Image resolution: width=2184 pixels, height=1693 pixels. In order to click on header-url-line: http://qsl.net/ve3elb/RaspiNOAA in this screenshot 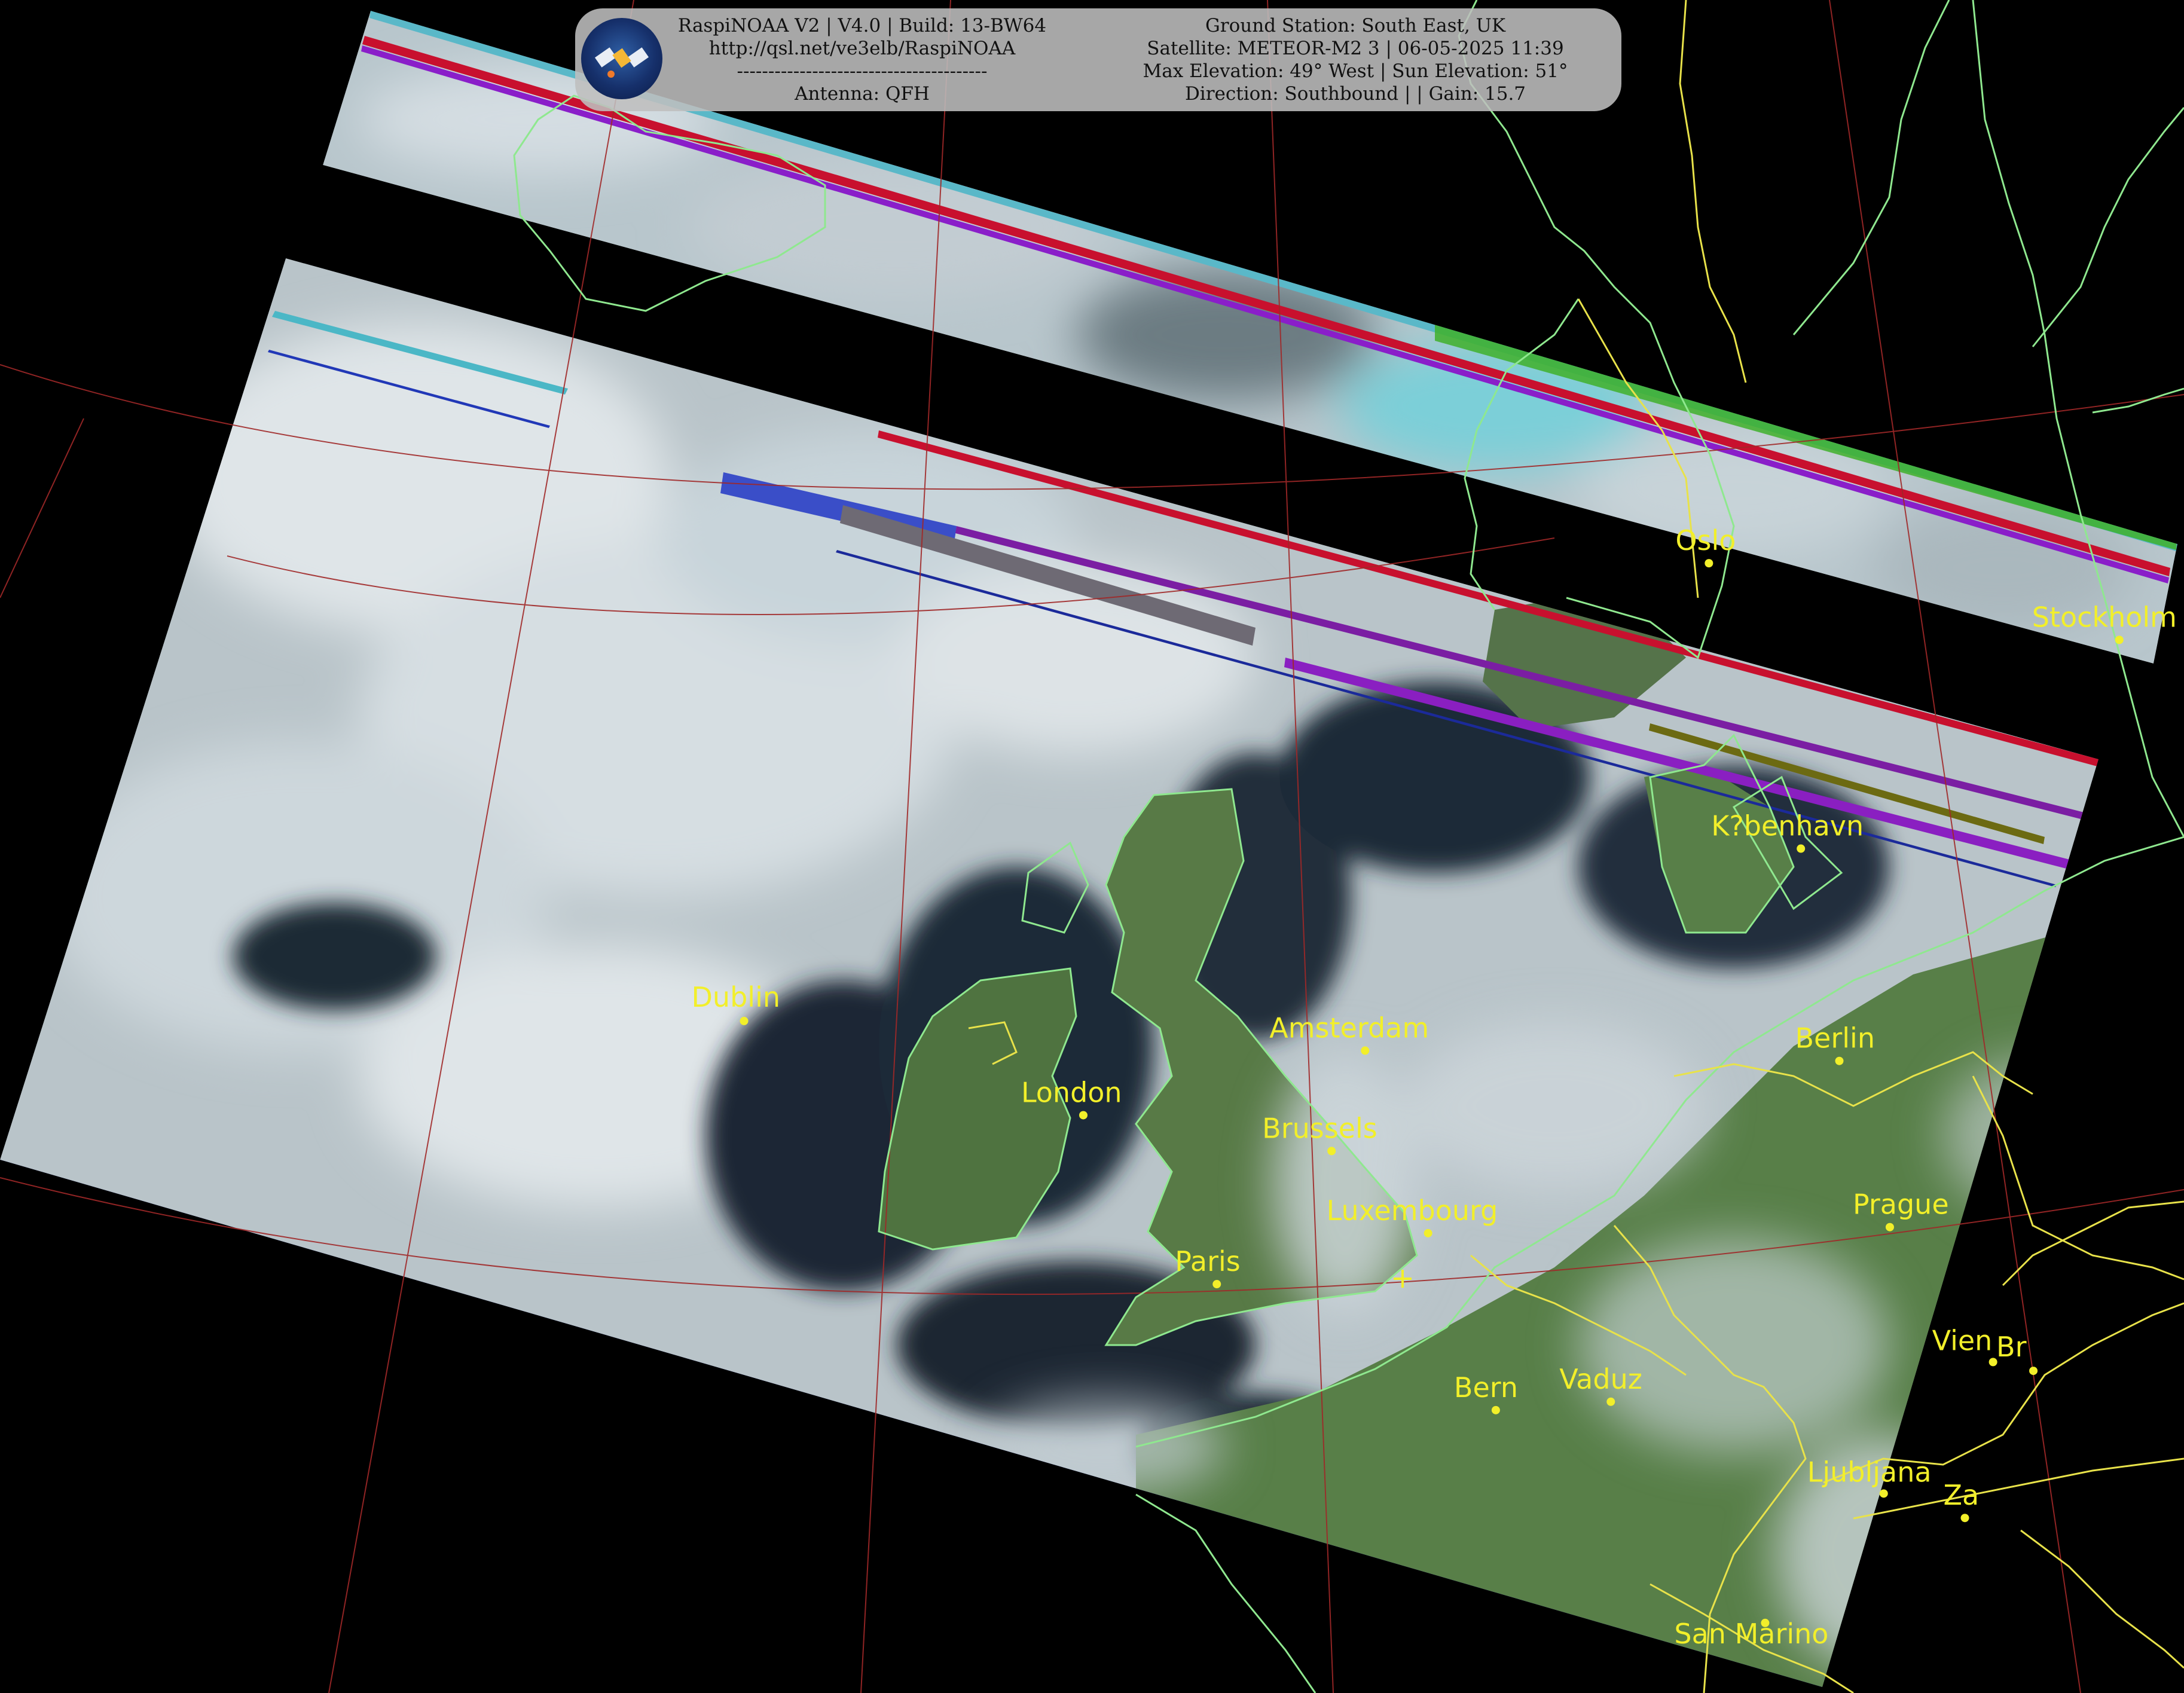, I will do `click(862, 48)`.